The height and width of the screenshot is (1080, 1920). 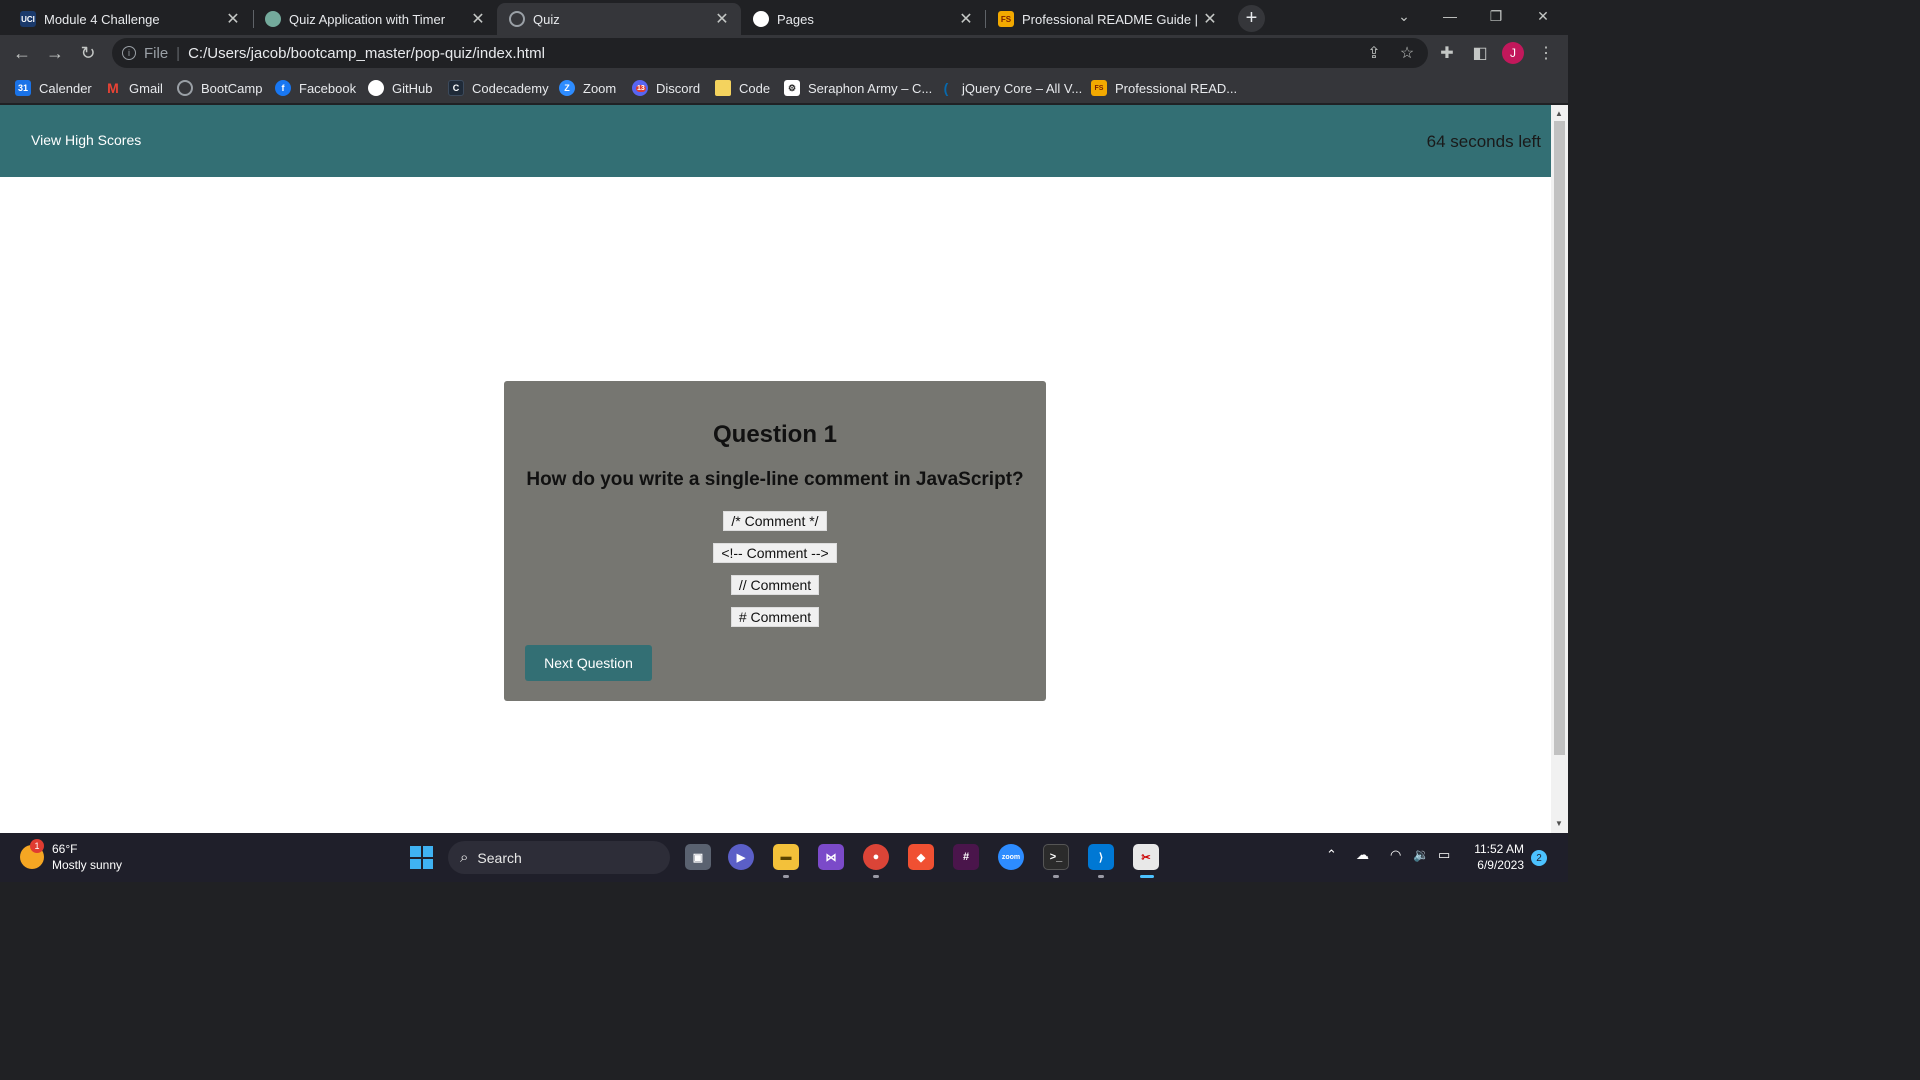 What do you see at coordinates (86, 140) in the screenshot?
I see `view-high-scores-link: View High Scores` at bounding box center [86, 140].